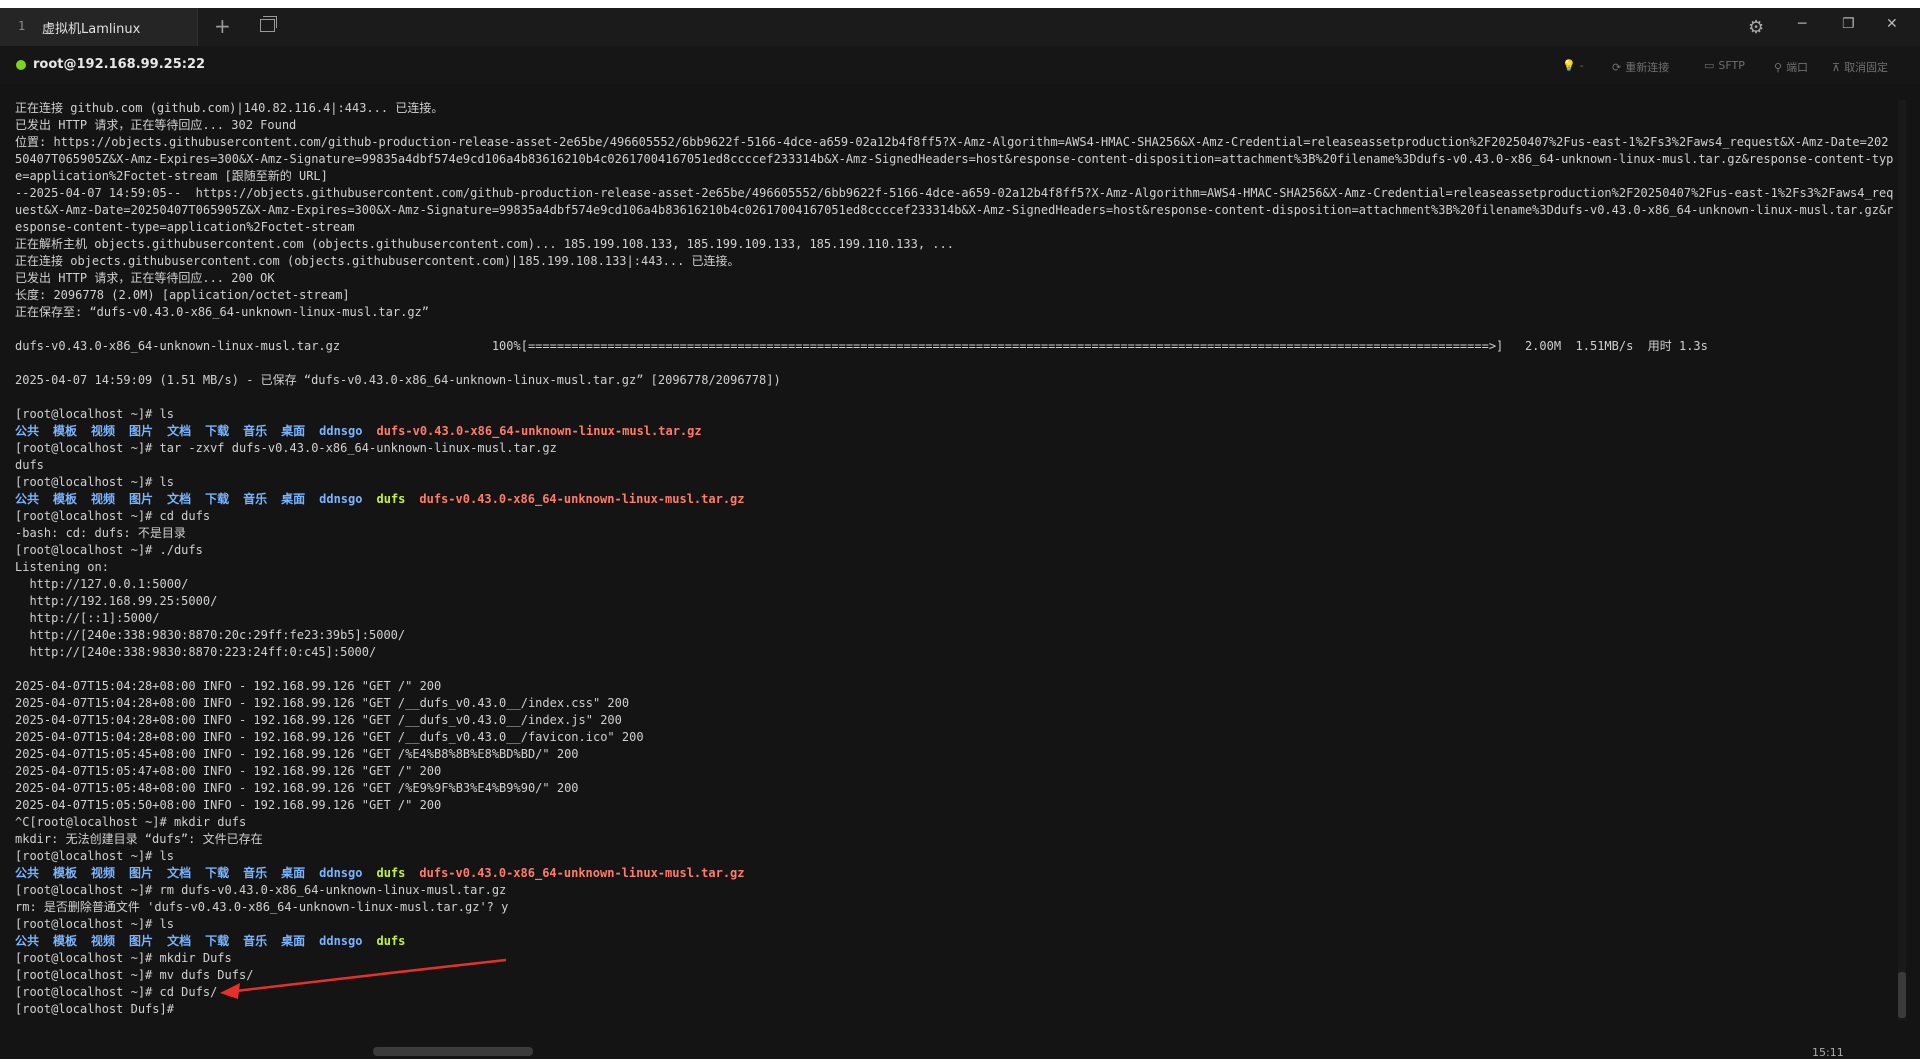  Describe the element at coordinates (1860, 67) in the screenshot. I see `unpin-button: ⊼ 取消固定` at that location.